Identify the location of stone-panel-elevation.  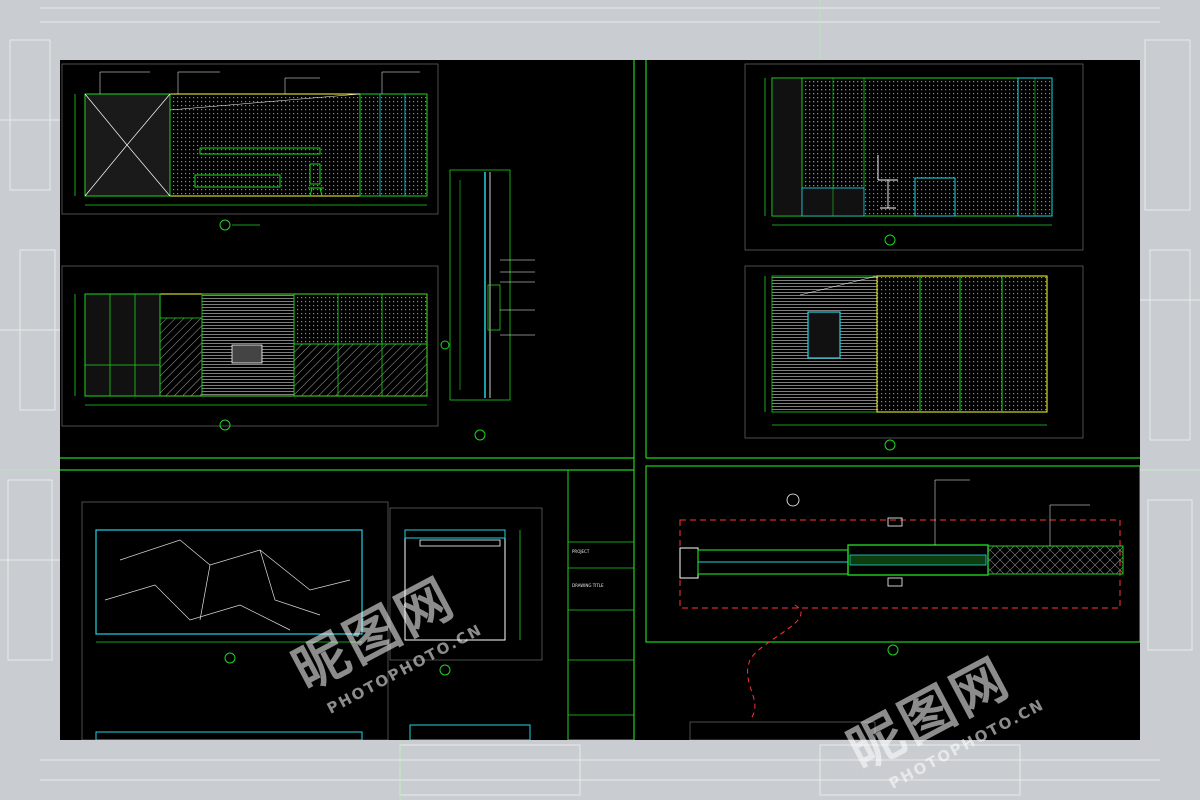
(235, 620).